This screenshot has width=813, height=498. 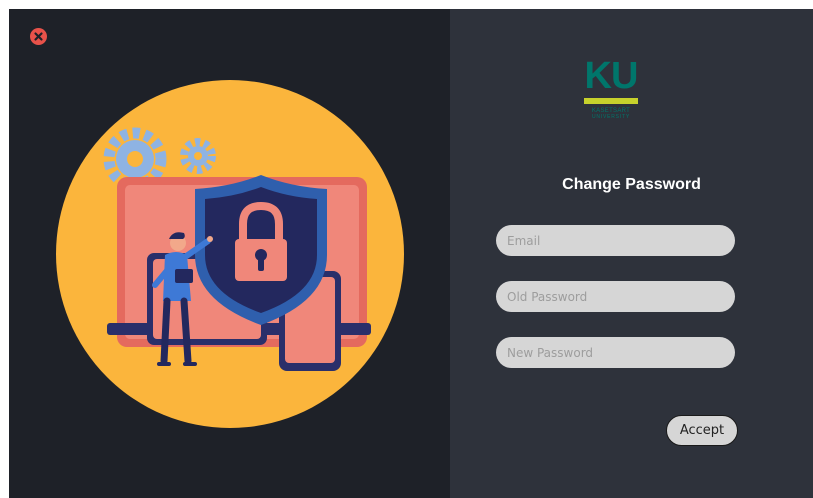 I want to click on new-password-field, so click(x=615, y=352).